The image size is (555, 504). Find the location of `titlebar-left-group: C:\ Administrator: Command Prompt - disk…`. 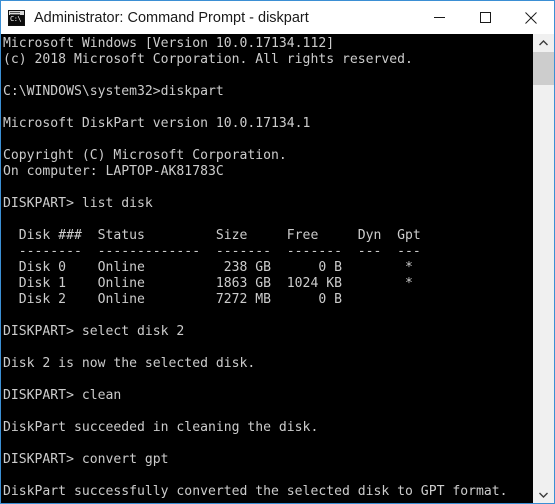

titlebar-left-group: C:\ Administrator: Command Prompt - disk… is located at coordinates (208, 17).